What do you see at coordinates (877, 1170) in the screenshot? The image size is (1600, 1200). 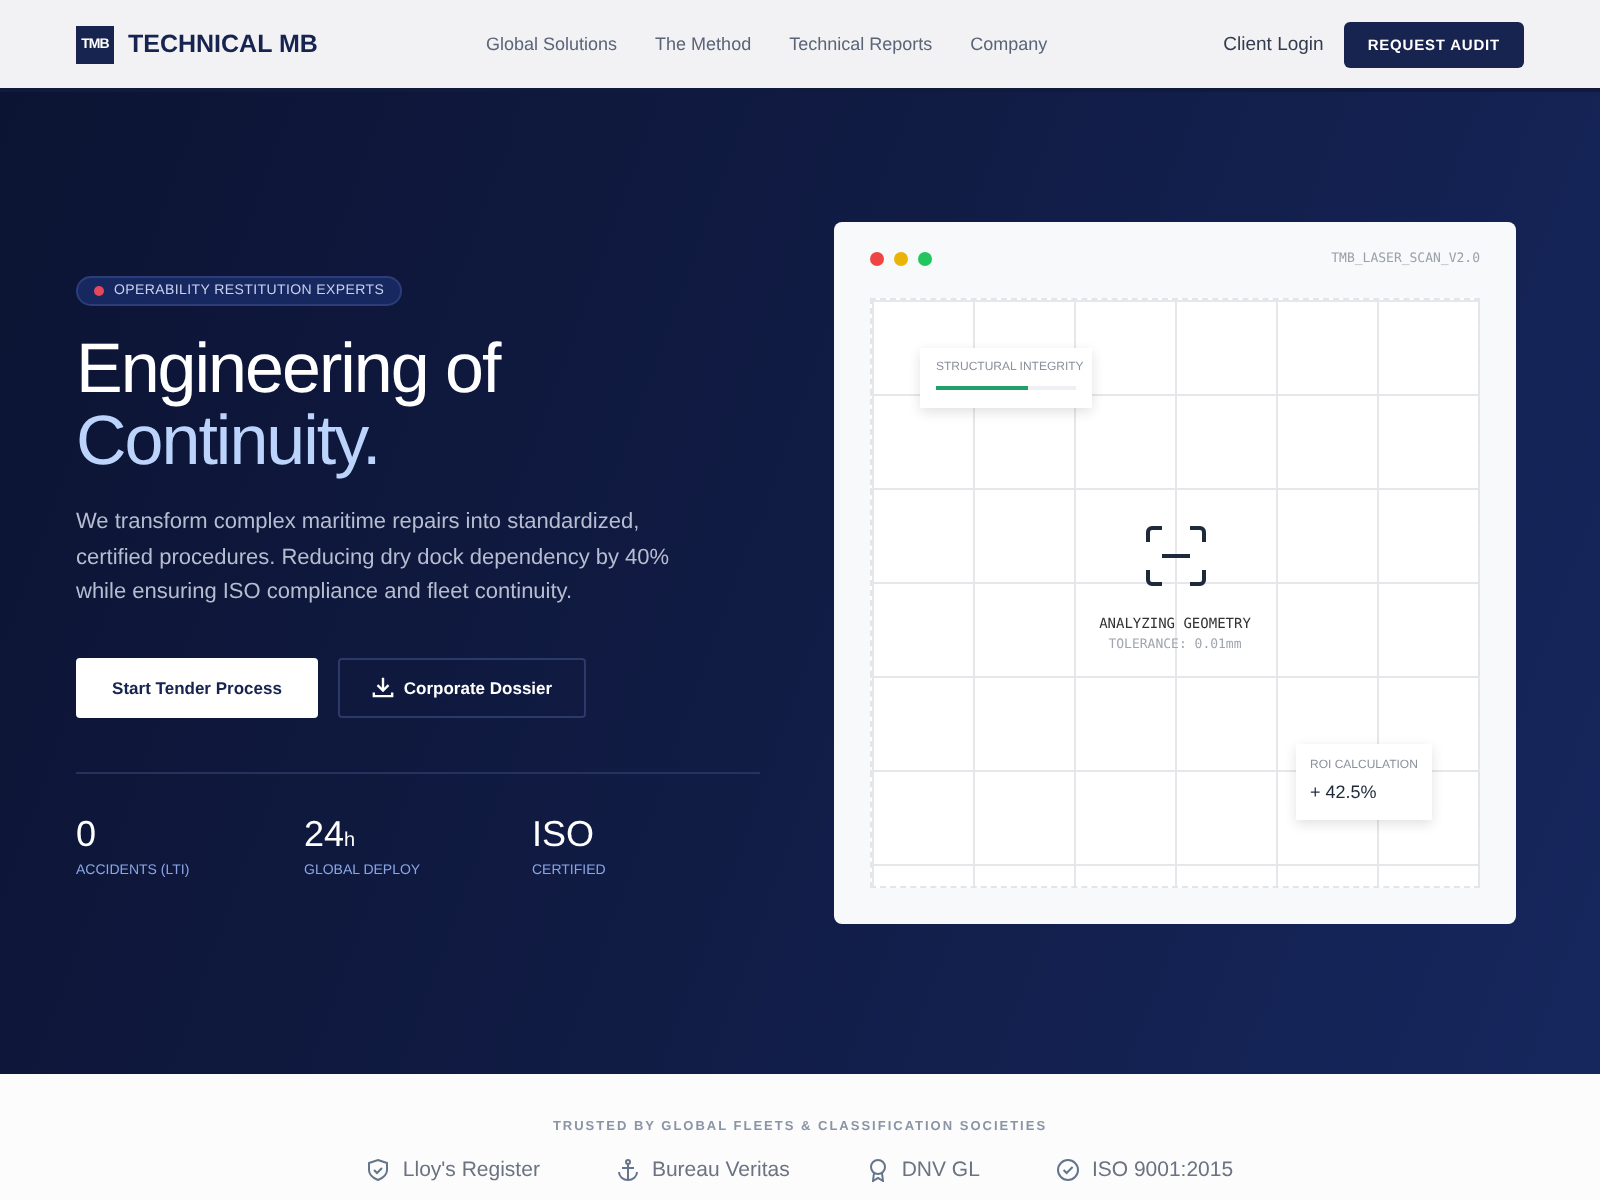 I see `award-icon` at bounding box center [877, 1170].